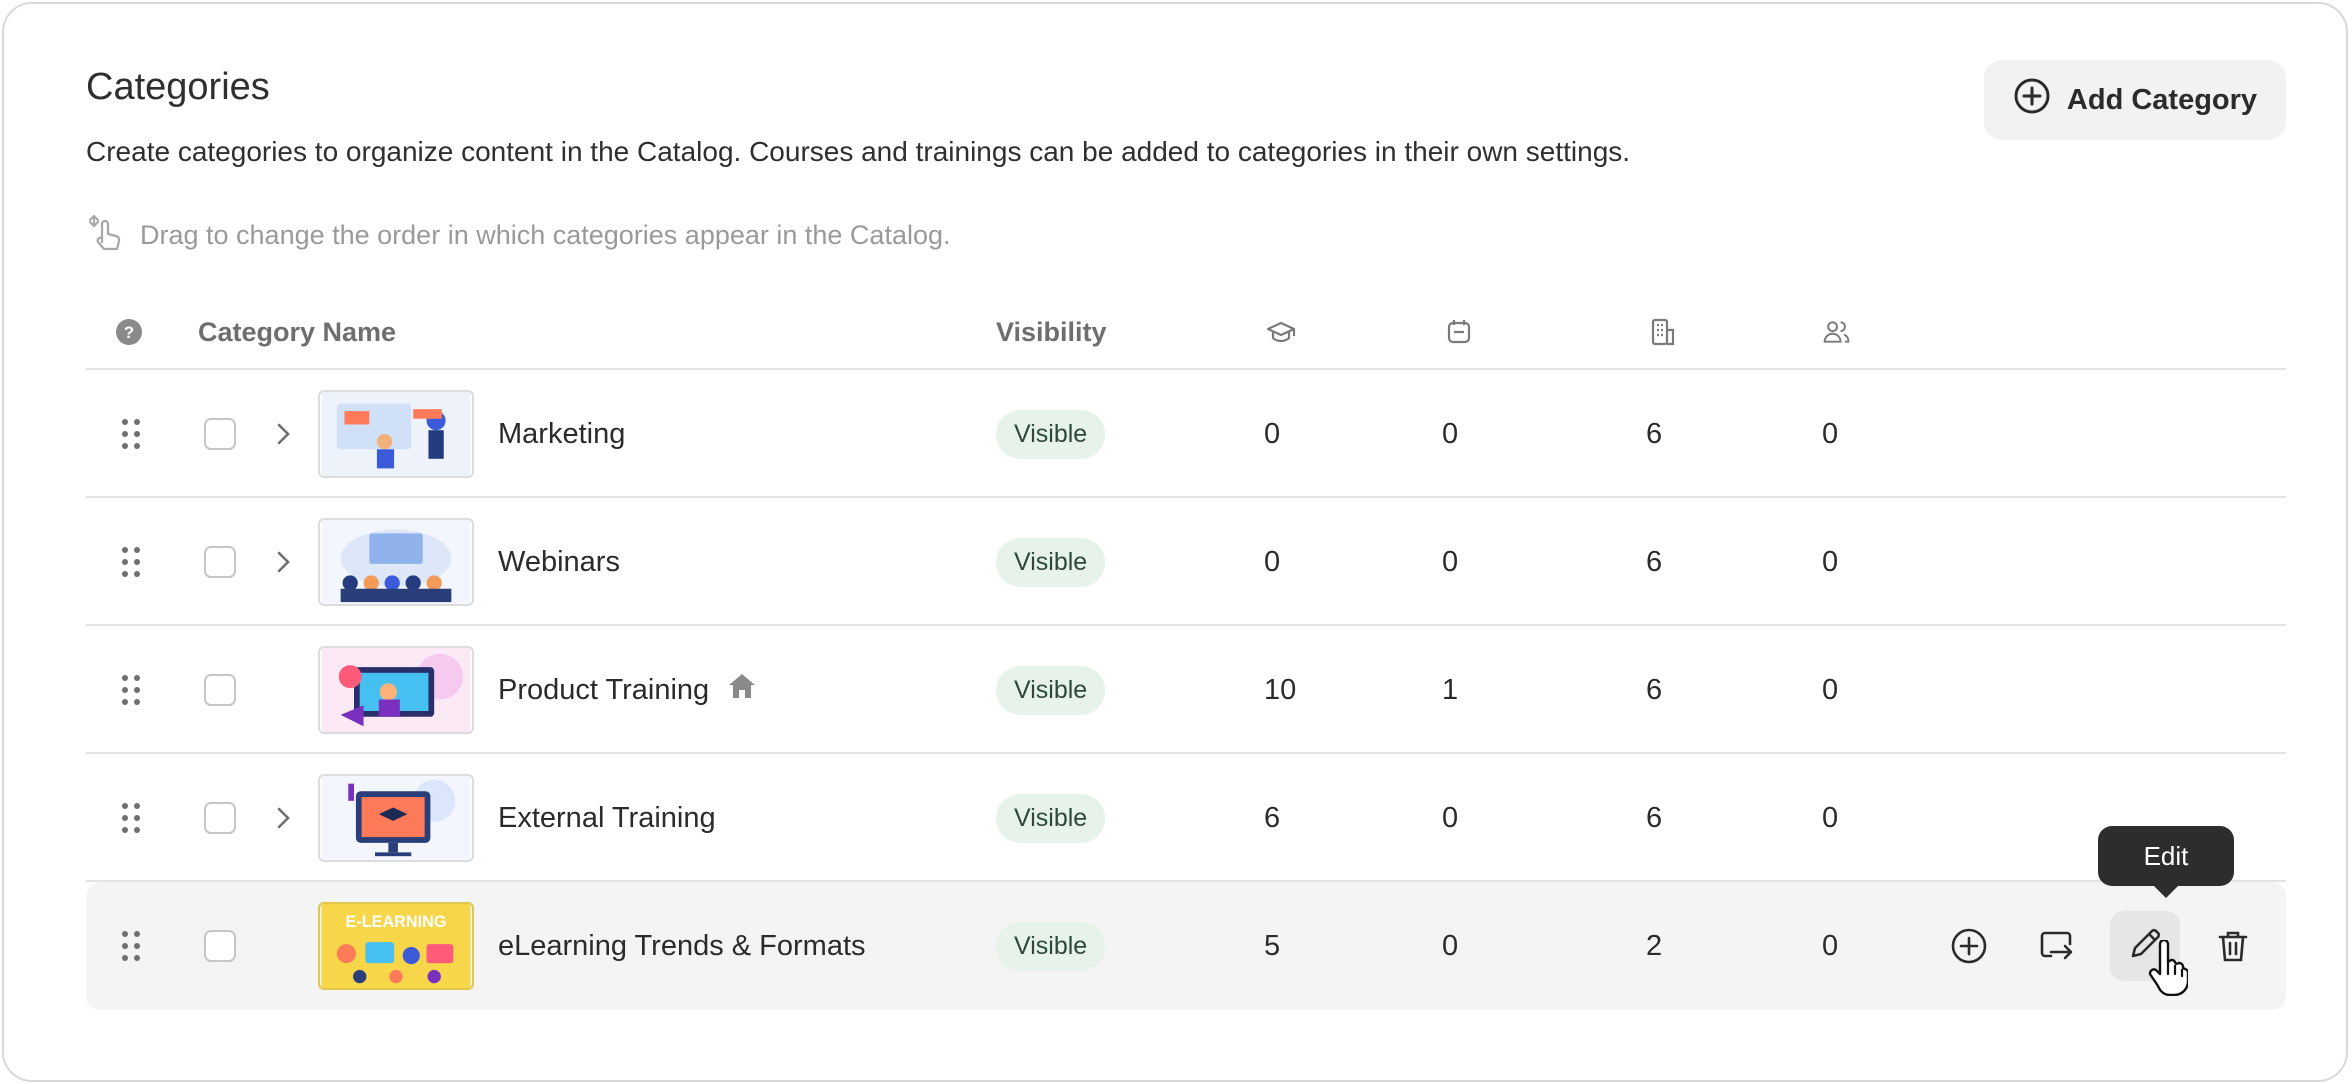 Image resolution: width=2352 pixels, height=1084 pixels. What do you see at coordinates (2057, 946) in the screenshot?
I see `move-icon` at bounding box center [2057, 946].